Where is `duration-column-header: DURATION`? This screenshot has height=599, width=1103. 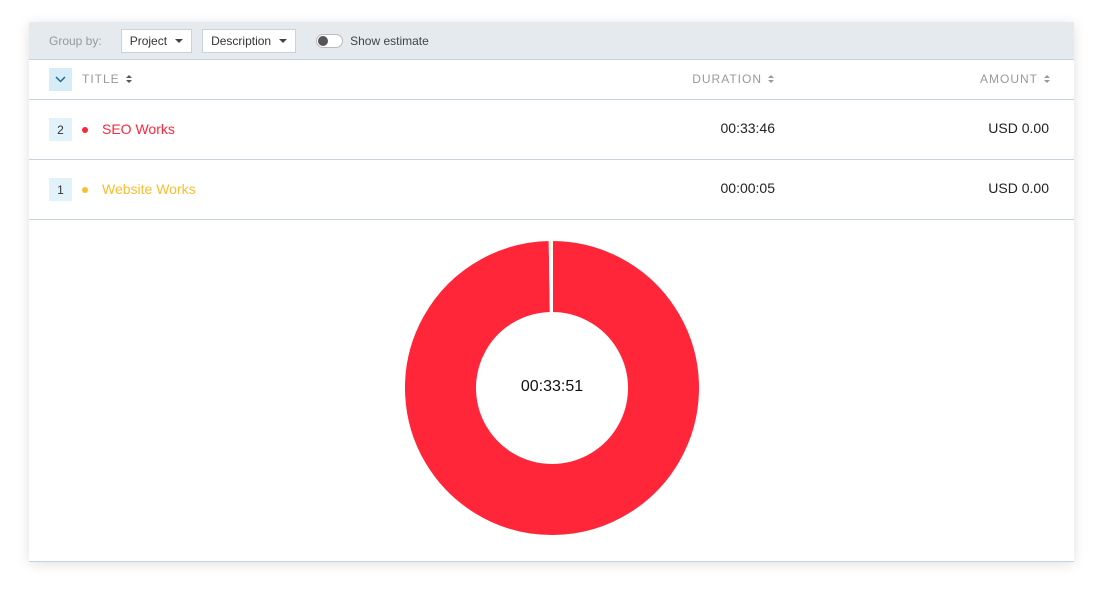
duration-column-header: DURATION is located at coordinates (733, 79).